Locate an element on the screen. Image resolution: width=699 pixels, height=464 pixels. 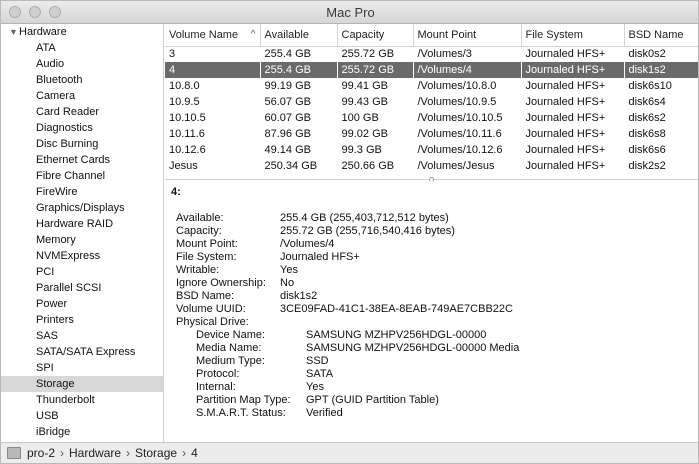
sidebar-item-diagnostics: Diagnostics is located at coordinates (82, 128).